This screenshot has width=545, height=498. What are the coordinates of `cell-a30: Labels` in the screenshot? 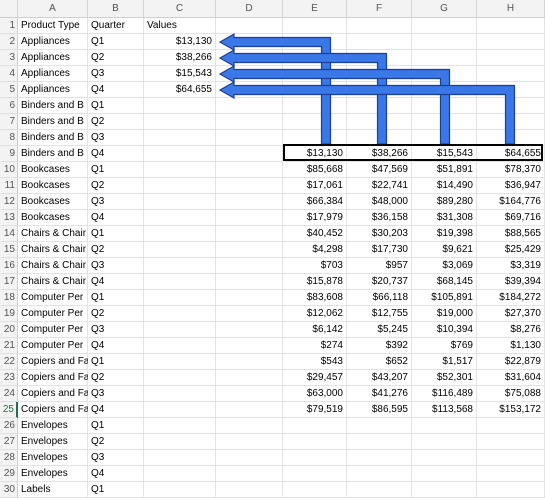 It's located at (53, 490).